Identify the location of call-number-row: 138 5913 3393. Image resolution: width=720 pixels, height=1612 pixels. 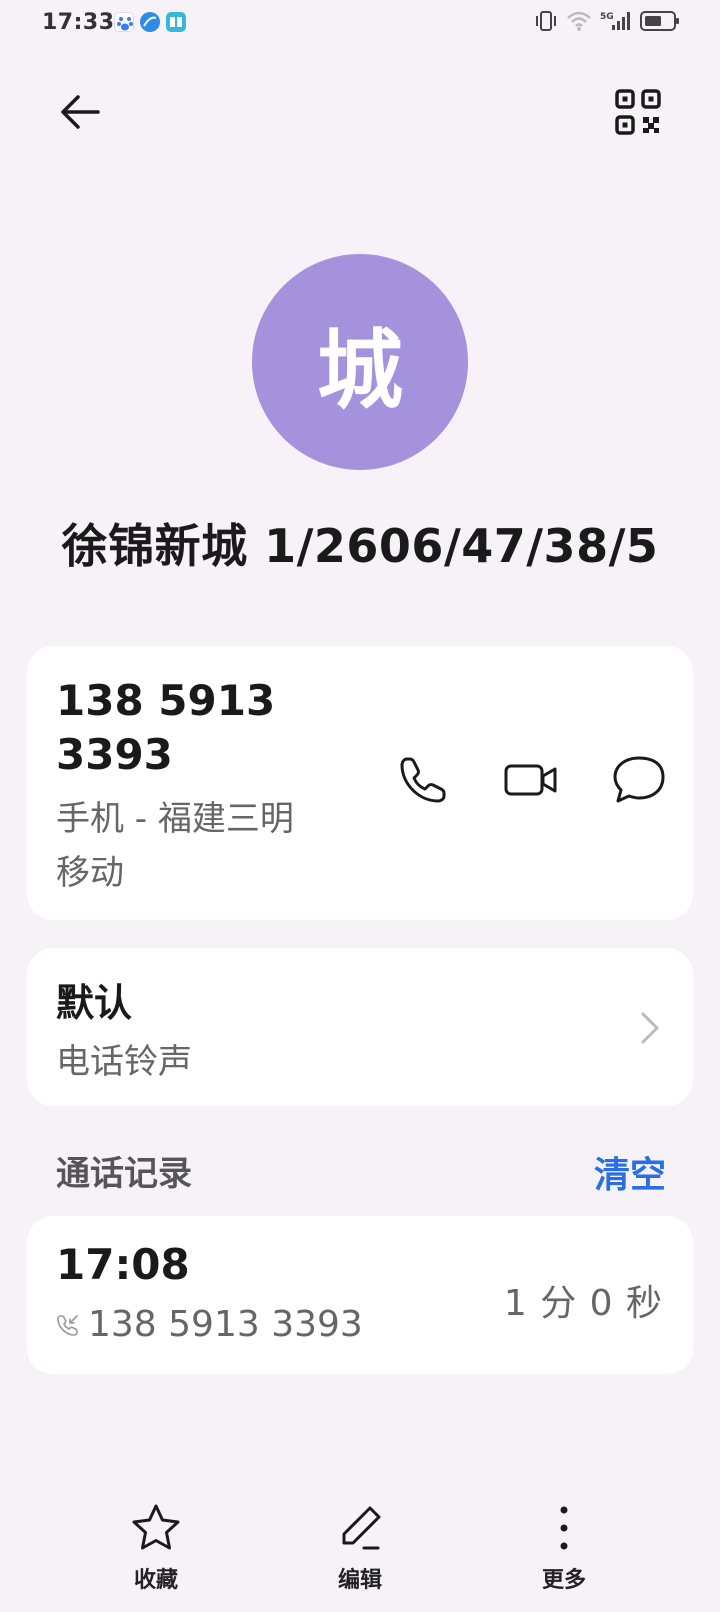
(209, 1324).